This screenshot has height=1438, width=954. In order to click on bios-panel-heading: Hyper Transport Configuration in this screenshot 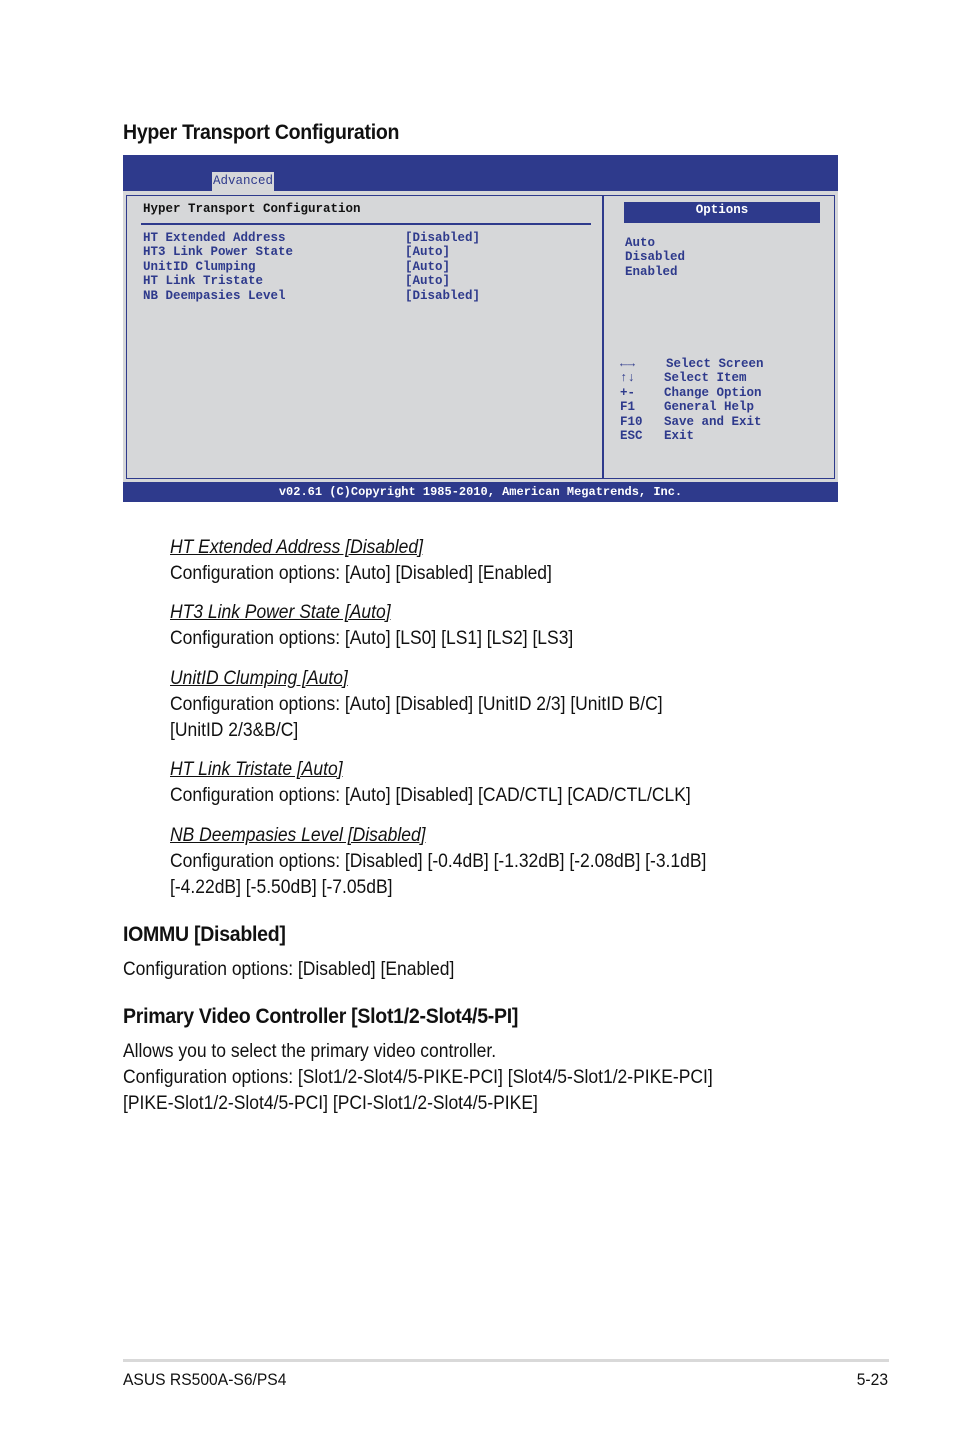, I will do `click(252, 209)`.